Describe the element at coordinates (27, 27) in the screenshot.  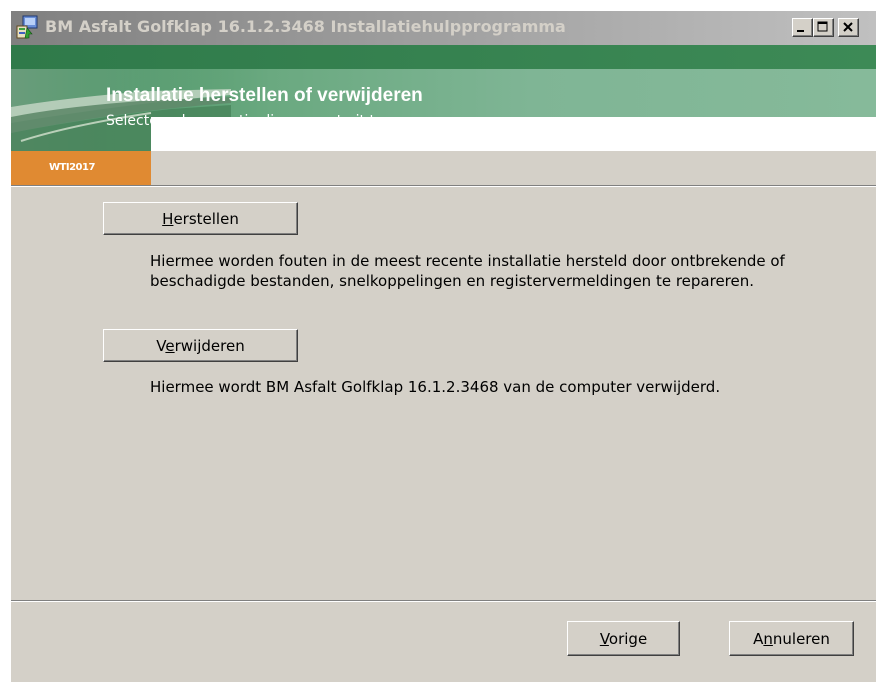
I see `installer-app-icon` at that location.